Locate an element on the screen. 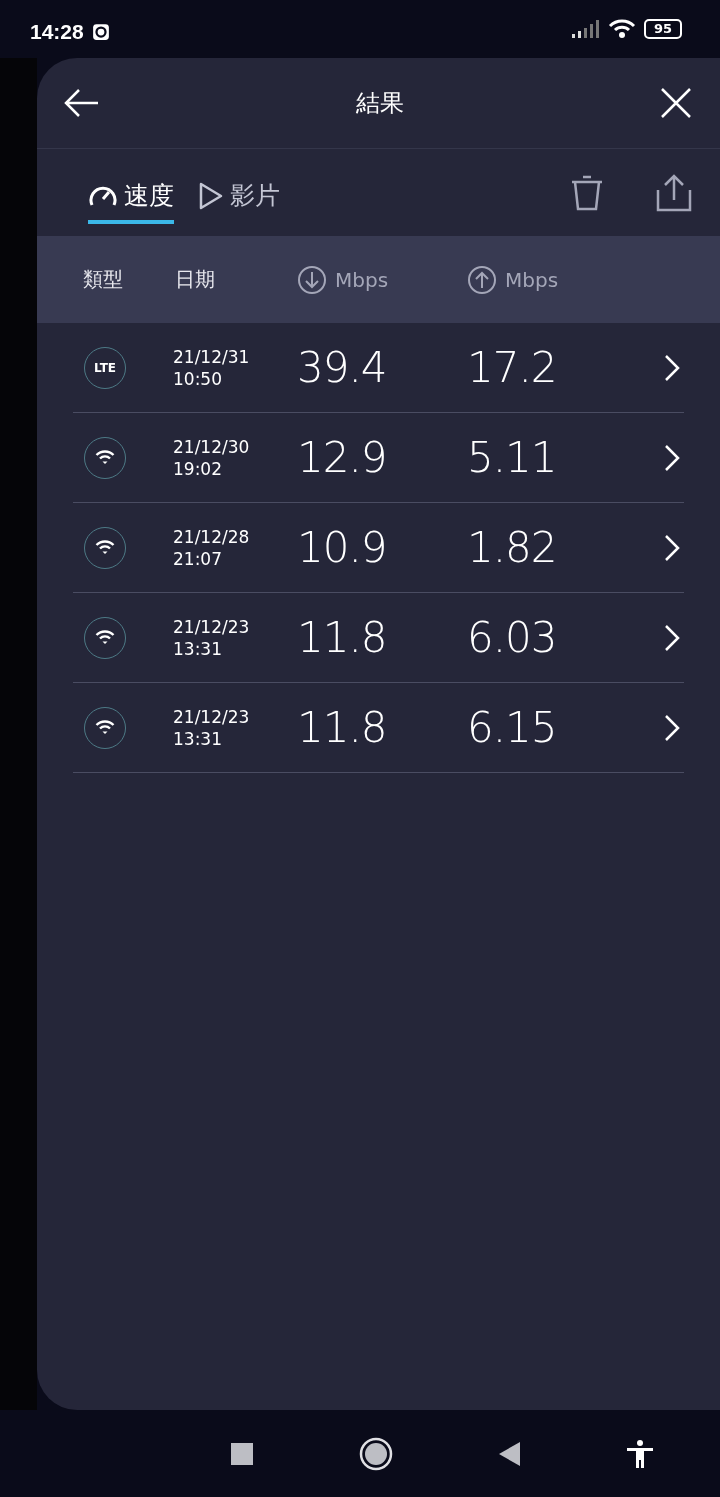 The width and height of the screenshot is (720, 1497). column-header: 類型 is located at coordinates (103, 279).